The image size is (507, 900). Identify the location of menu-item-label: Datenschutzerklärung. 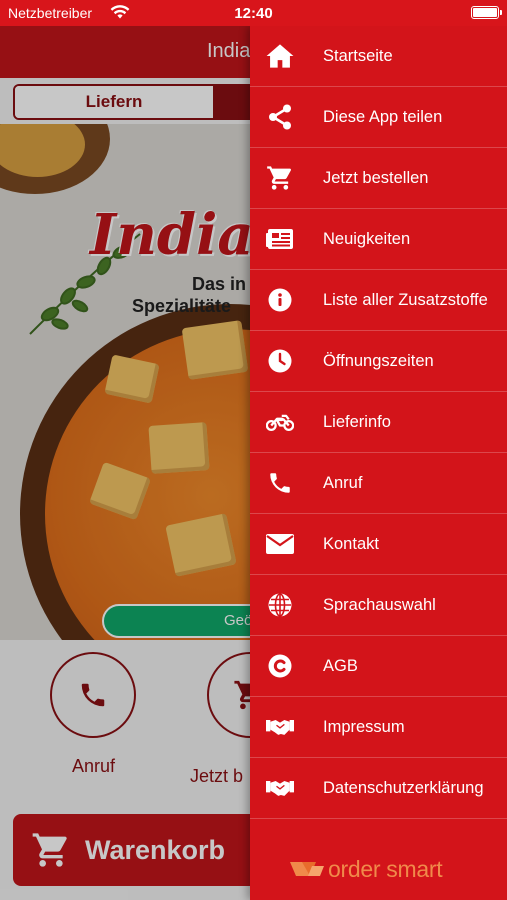
(403, 787).